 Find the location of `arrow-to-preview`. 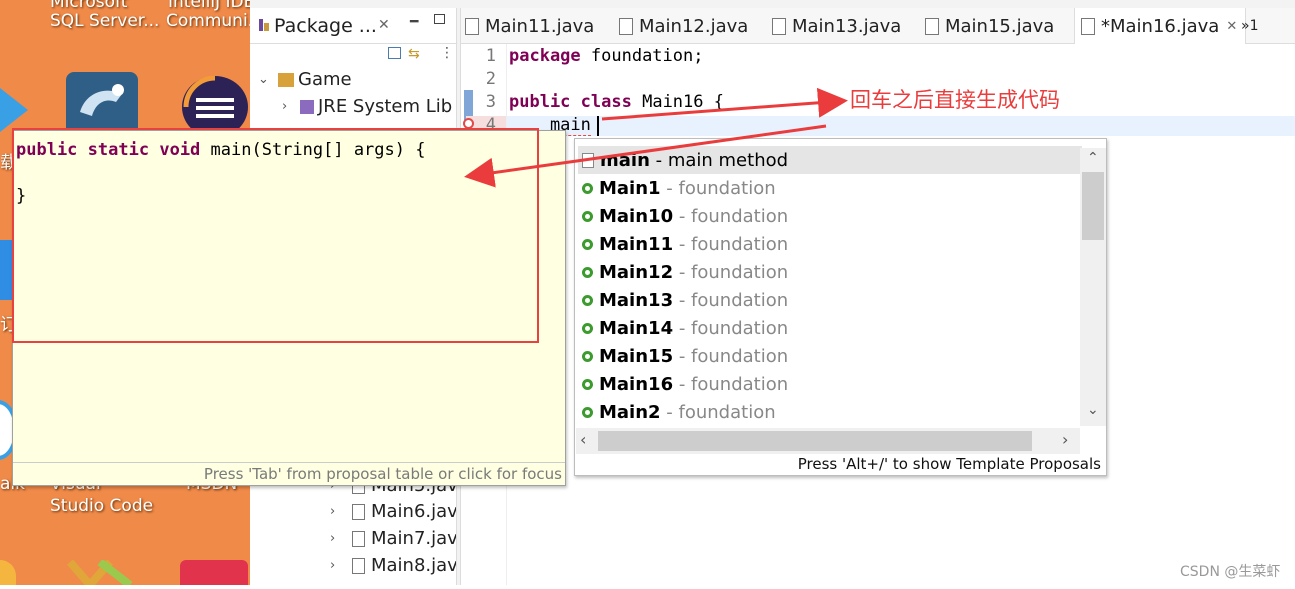

arrow-to-preview is located at coordinates (645, 156).